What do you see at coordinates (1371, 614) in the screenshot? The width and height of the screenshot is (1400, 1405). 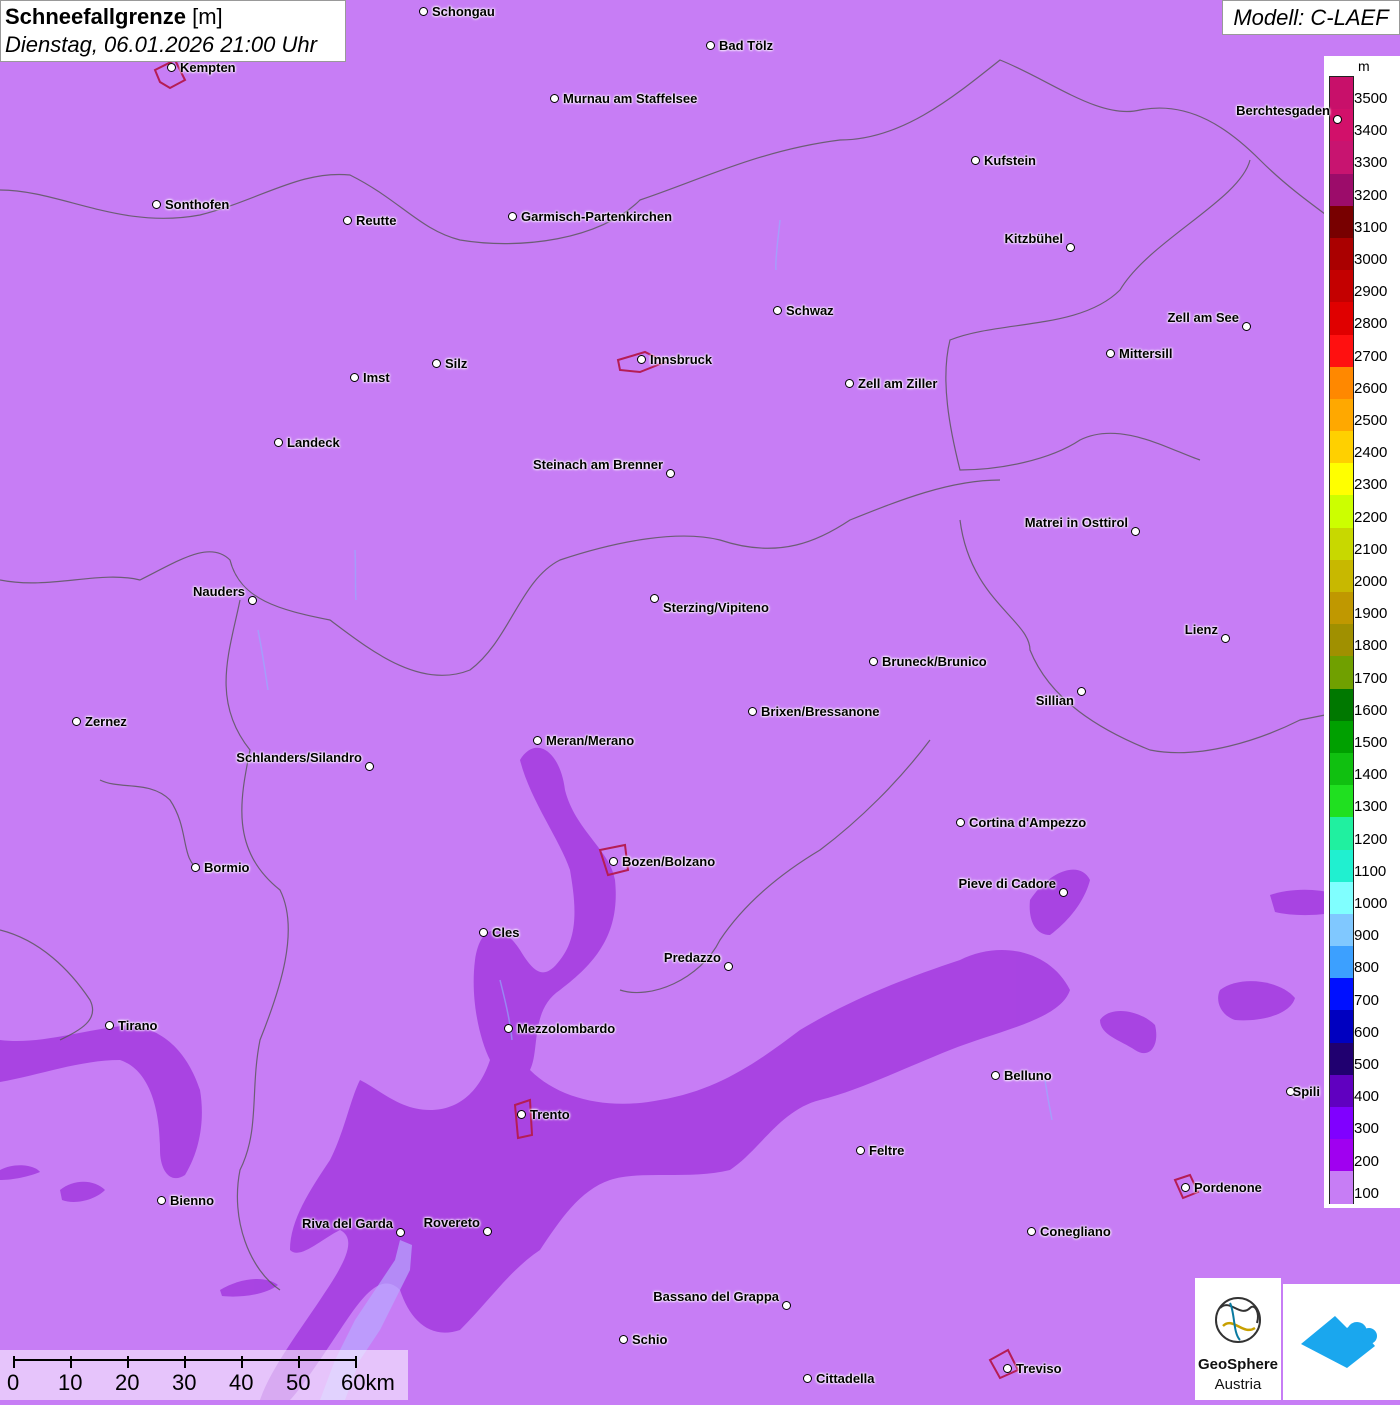 I see `legend-label: 1900` at bounding box center [1371, 614].